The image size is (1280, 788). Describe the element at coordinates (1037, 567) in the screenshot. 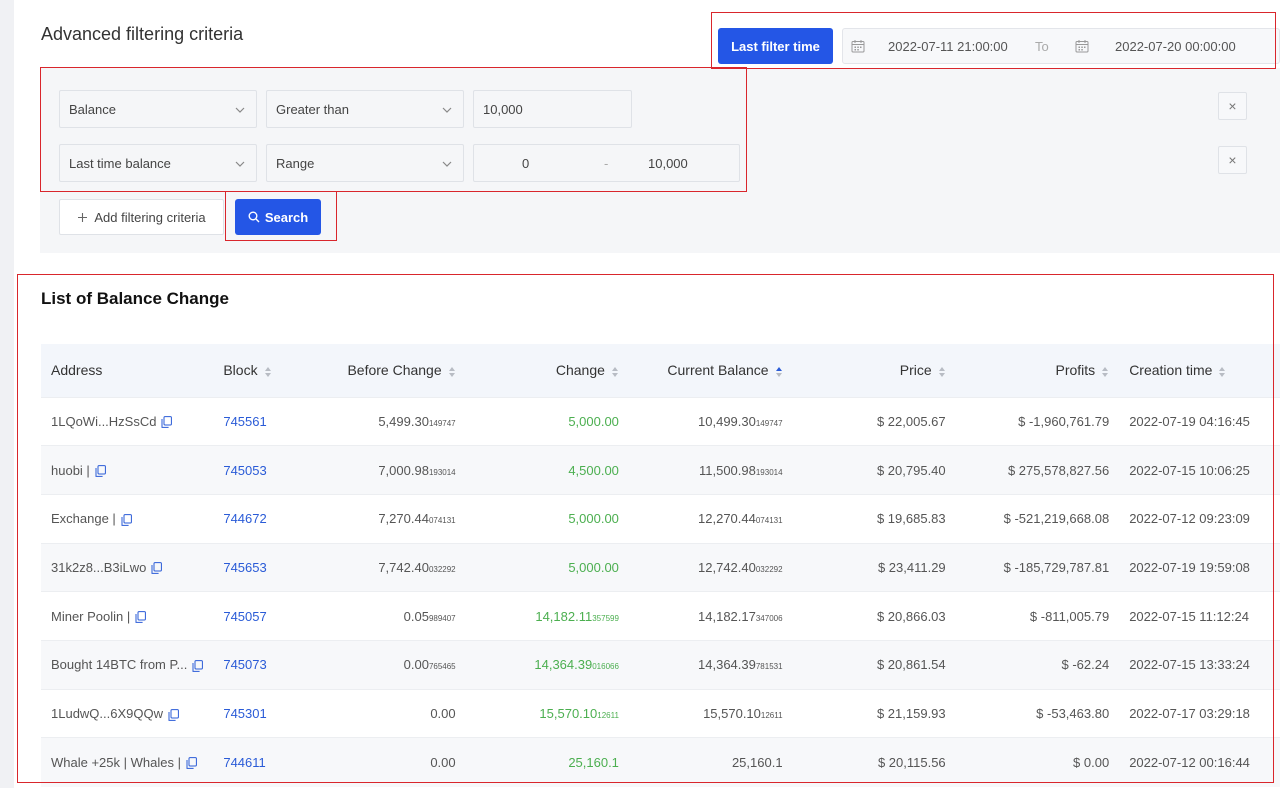

I see `cell-profits: $ -185,729,787.81` at that location.